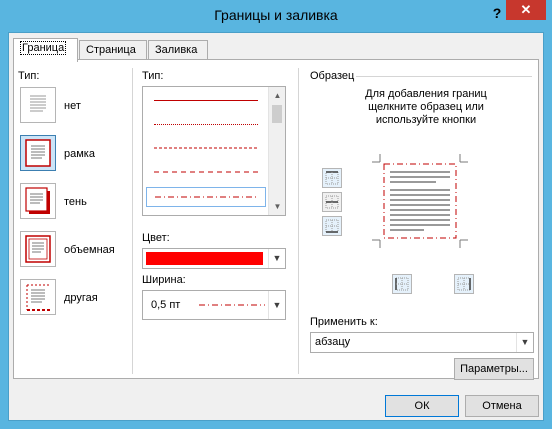 The height and width of the screenshot is (429, 552). I want to click on setting-none-button, so click(38, 105).